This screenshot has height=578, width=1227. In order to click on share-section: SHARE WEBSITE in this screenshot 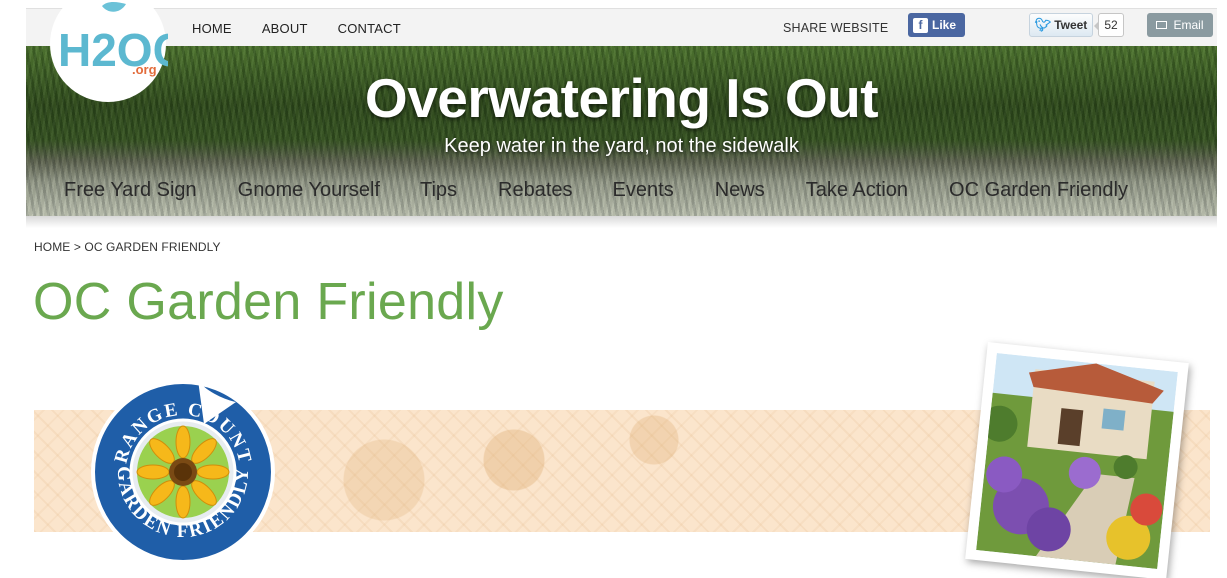, I will do `click(835, 28)`.